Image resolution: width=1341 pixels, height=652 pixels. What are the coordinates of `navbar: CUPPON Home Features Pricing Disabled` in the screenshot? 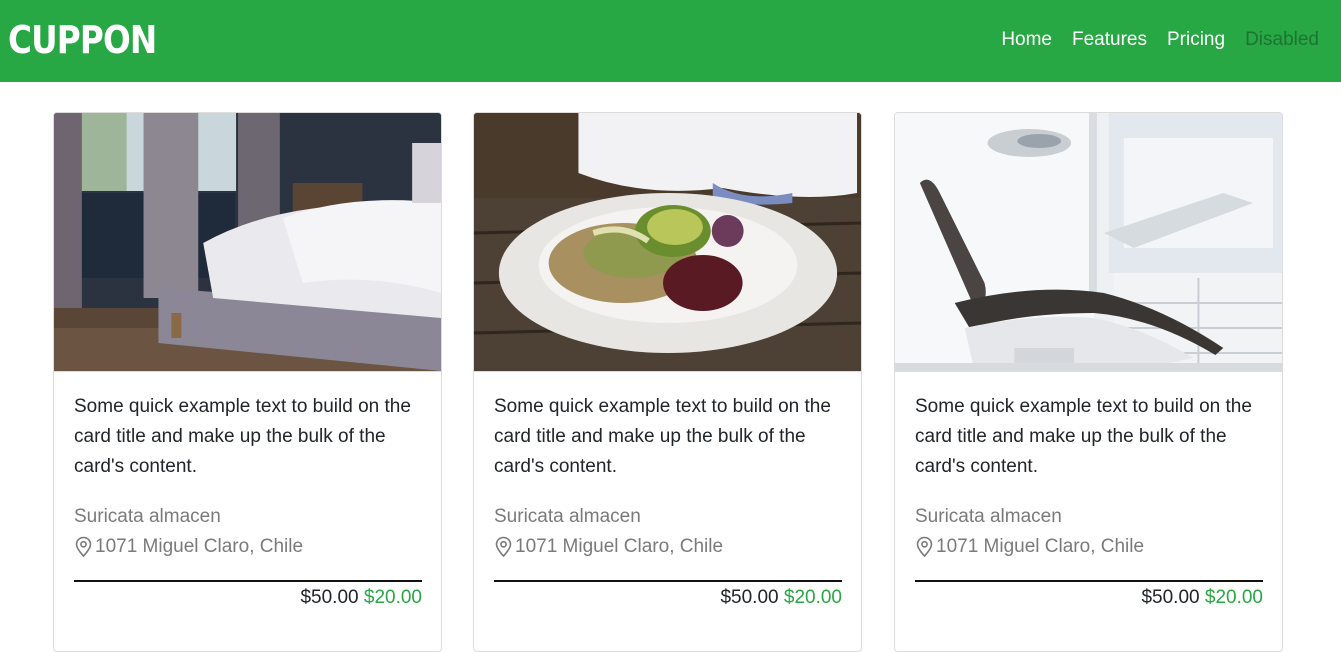 It's located at (670, 41).